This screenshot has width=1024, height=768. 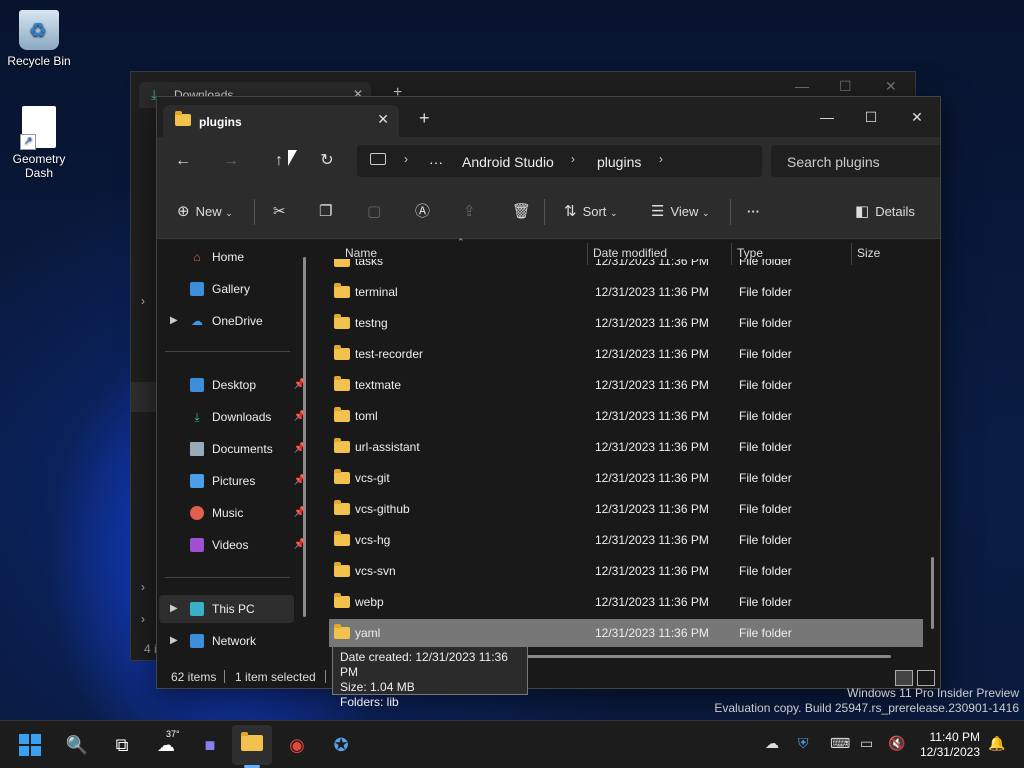 I want to click on file-explorer-icon, so click(x=252, y=745).